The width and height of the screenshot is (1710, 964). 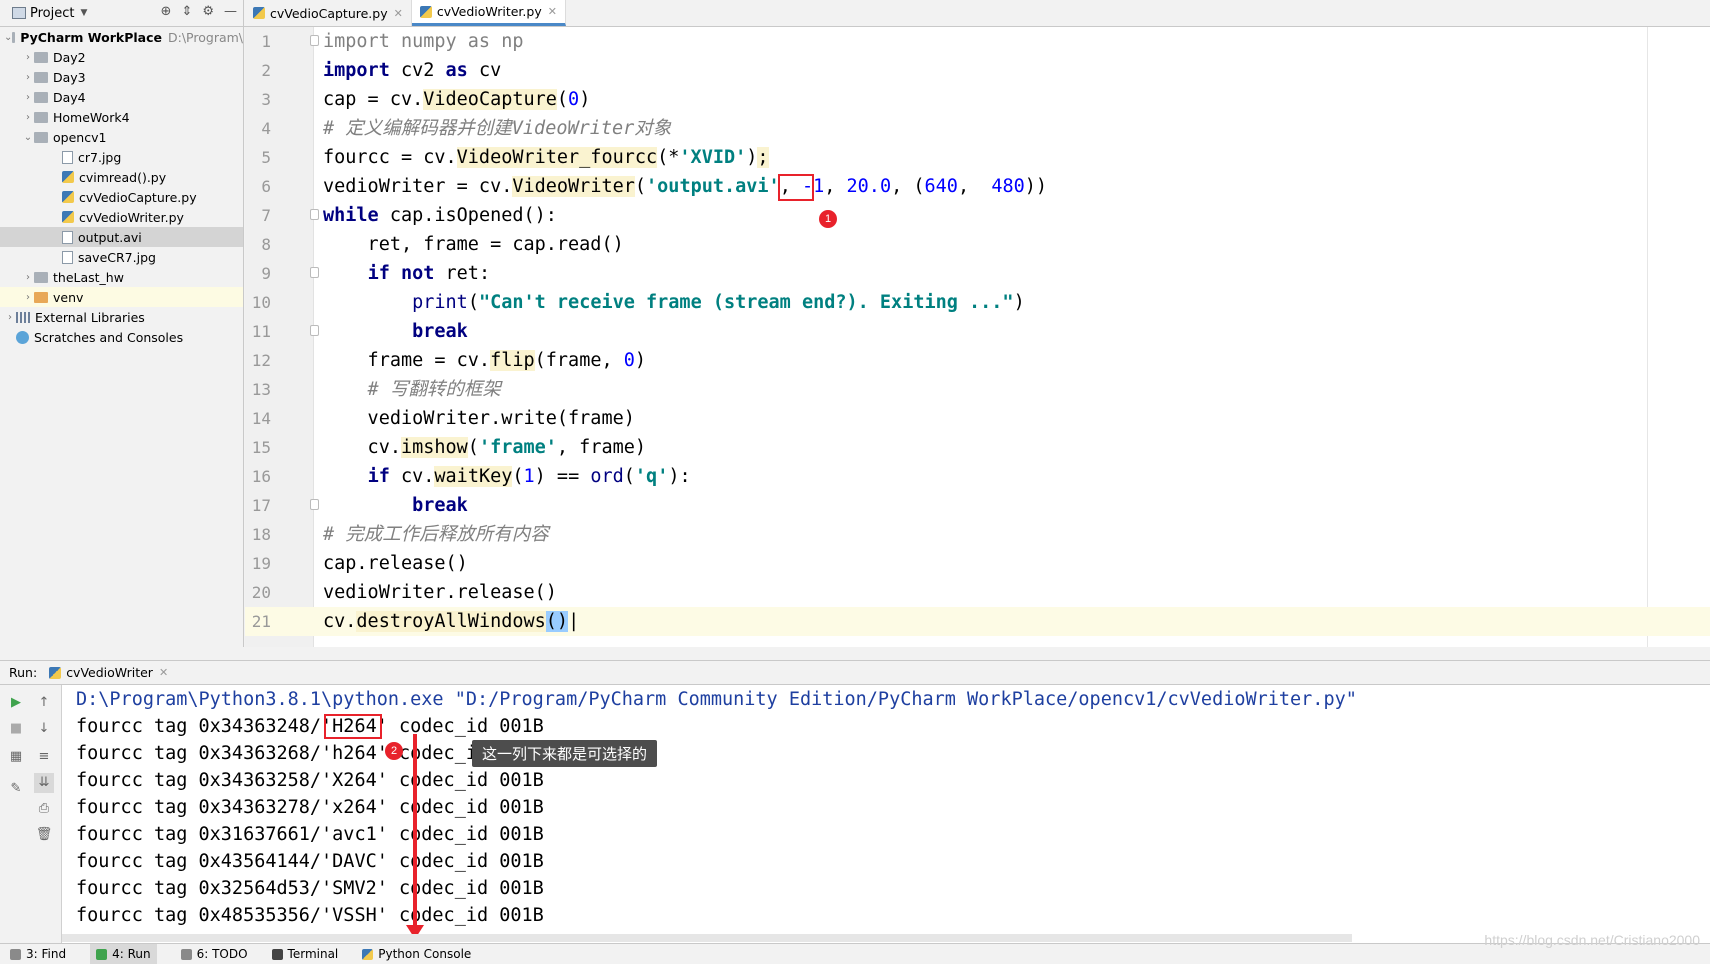 I want to click on code-text: if not ret:, so click(x=429, y=273).